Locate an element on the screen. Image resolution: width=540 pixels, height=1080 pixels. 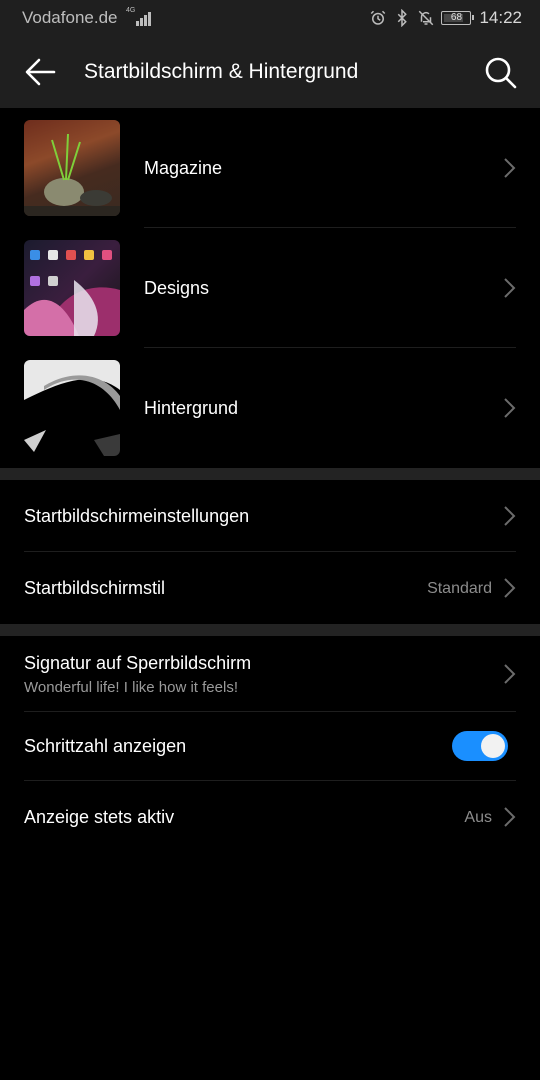
clock: 14:22 is located at coordinates (500, 17).